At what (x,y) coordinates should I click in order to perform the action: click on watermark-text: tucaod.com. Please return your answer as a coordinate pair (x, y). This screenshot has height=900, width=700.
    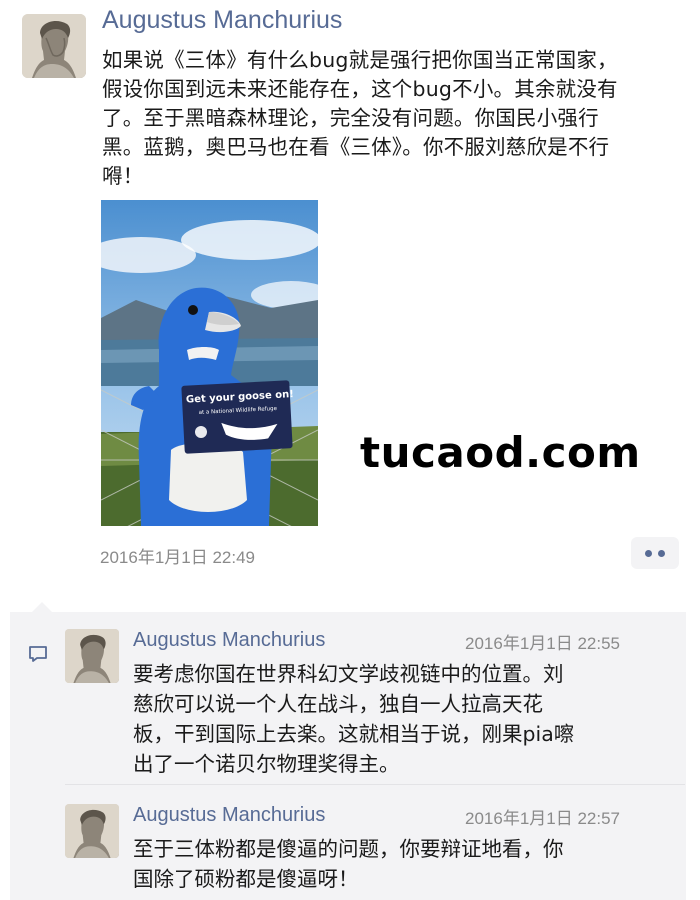
    Looking at the image, I should click on (500, 452).